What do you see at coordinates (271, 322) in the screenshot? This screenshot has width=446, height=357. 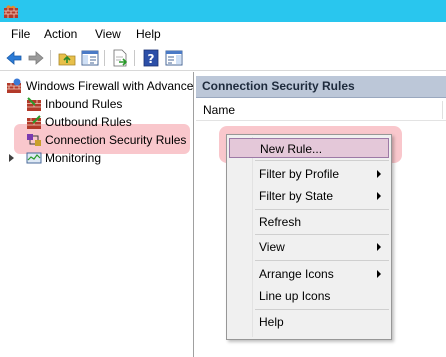 I see `menu-item-label: Help` at bounding box center [271, 322].